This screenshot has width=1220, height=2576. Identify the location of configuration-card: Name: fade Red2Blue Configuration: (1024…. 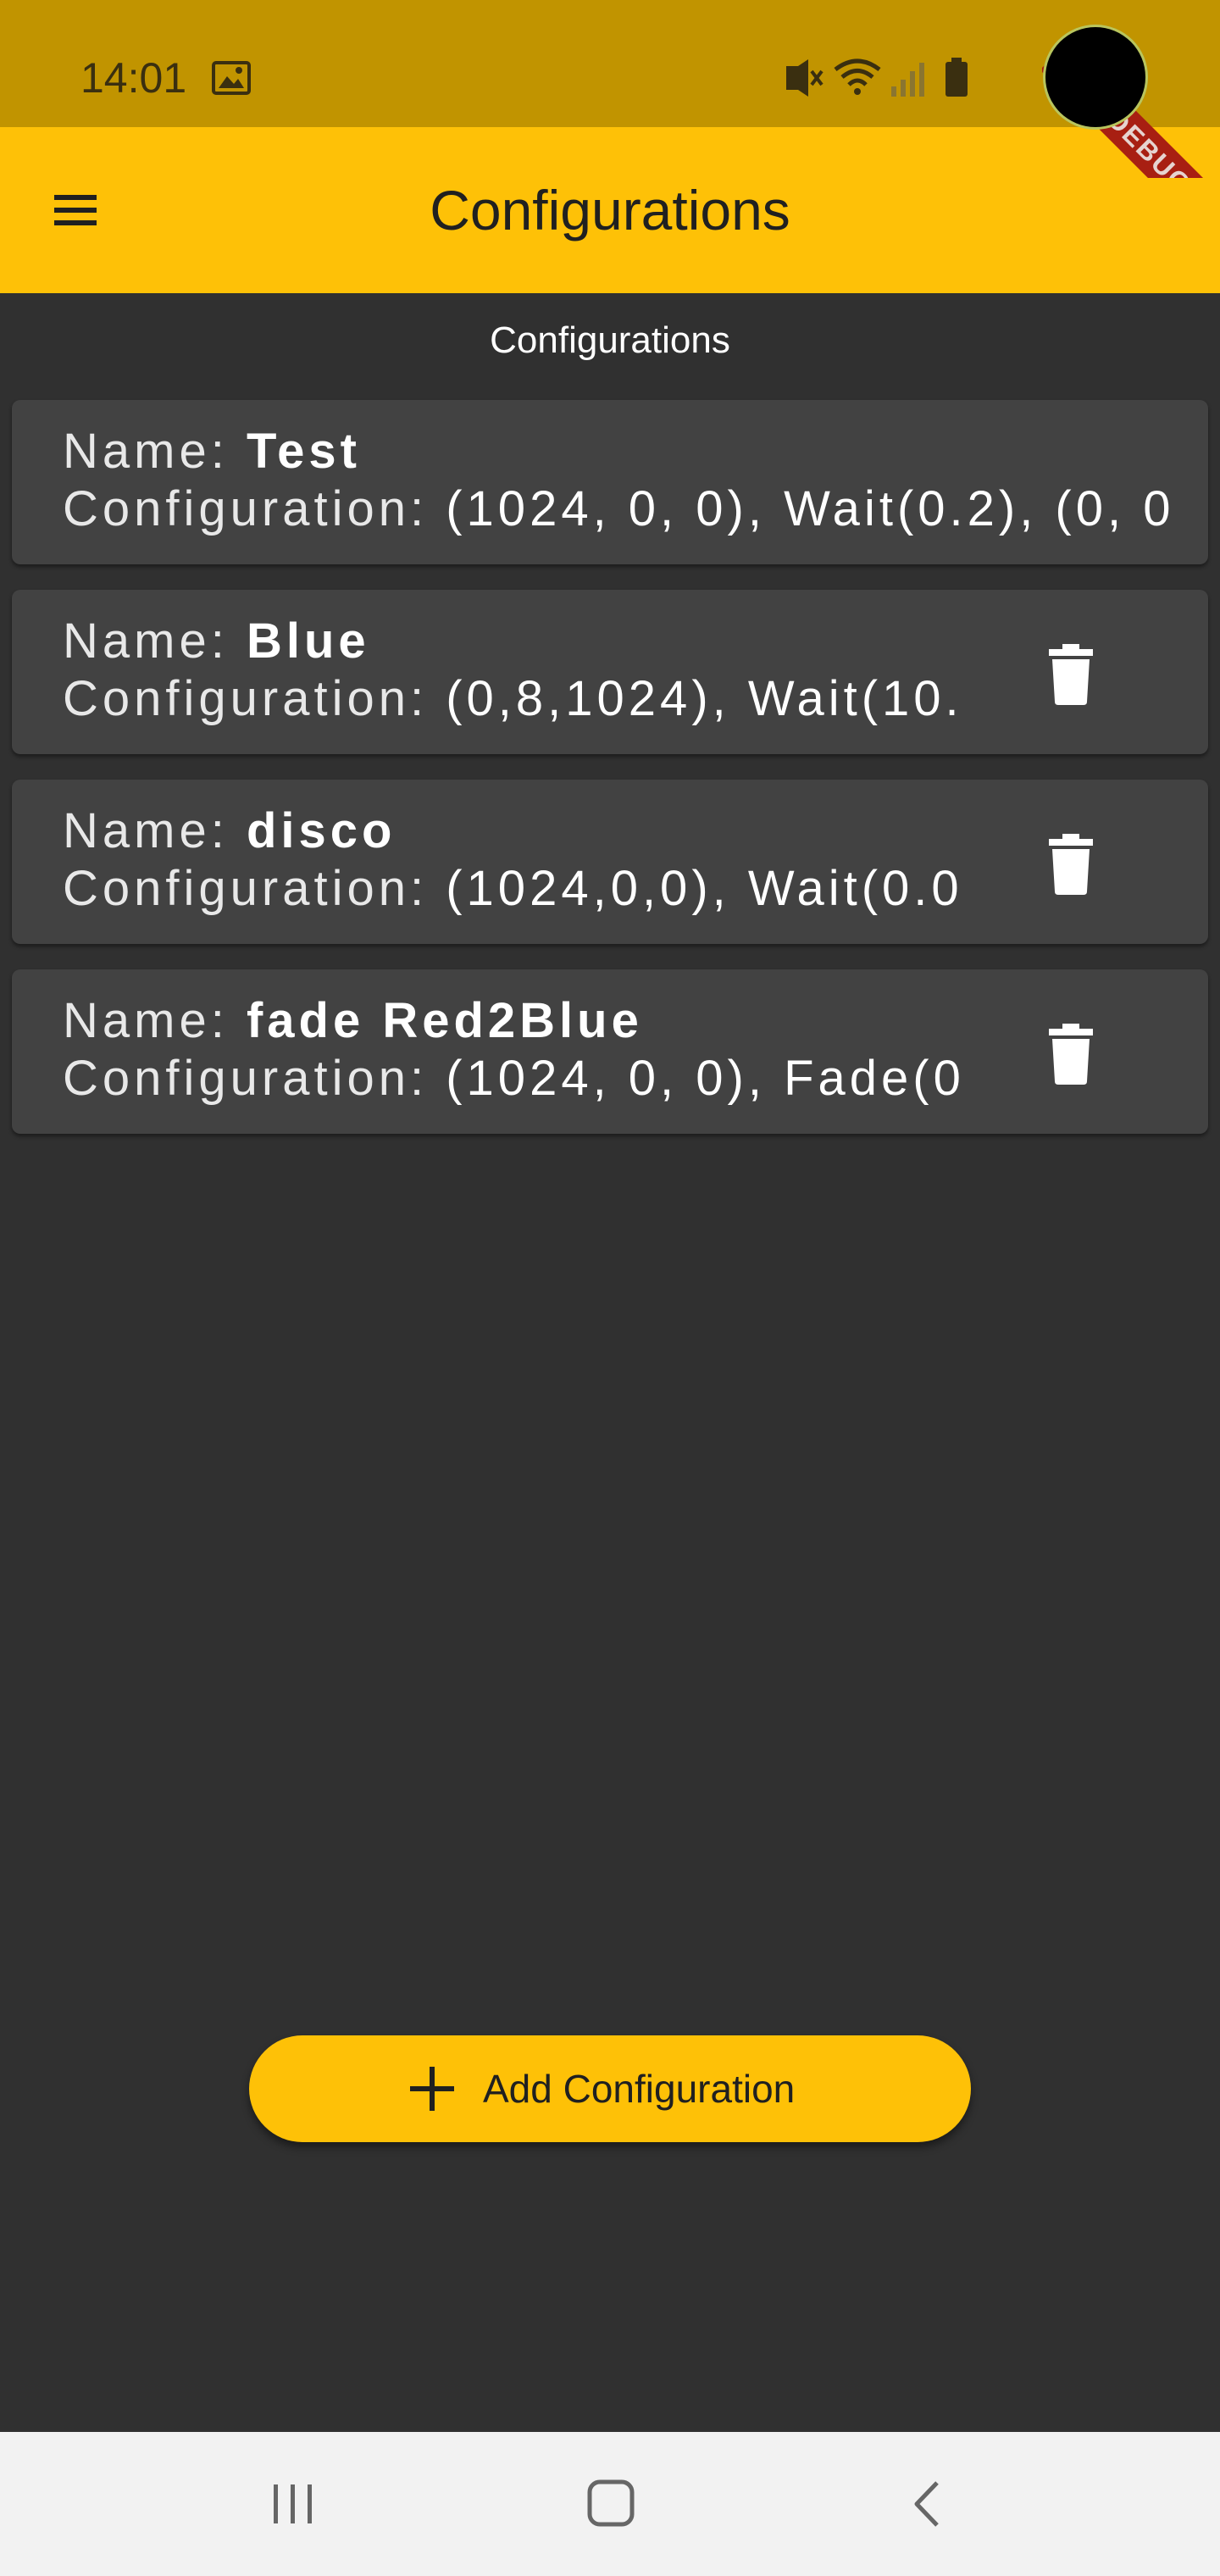
(610, 1051).